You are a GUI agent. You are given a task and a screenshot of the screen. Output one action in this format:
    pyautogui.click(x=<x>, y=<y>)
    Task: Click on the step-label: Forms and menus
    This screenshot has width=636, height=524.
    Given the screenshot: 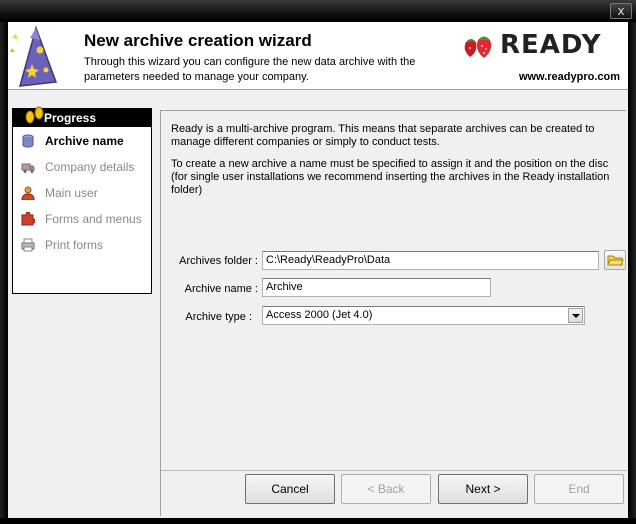 What is the action you would take?
    pyautogui.click(x=93, y=219)
    